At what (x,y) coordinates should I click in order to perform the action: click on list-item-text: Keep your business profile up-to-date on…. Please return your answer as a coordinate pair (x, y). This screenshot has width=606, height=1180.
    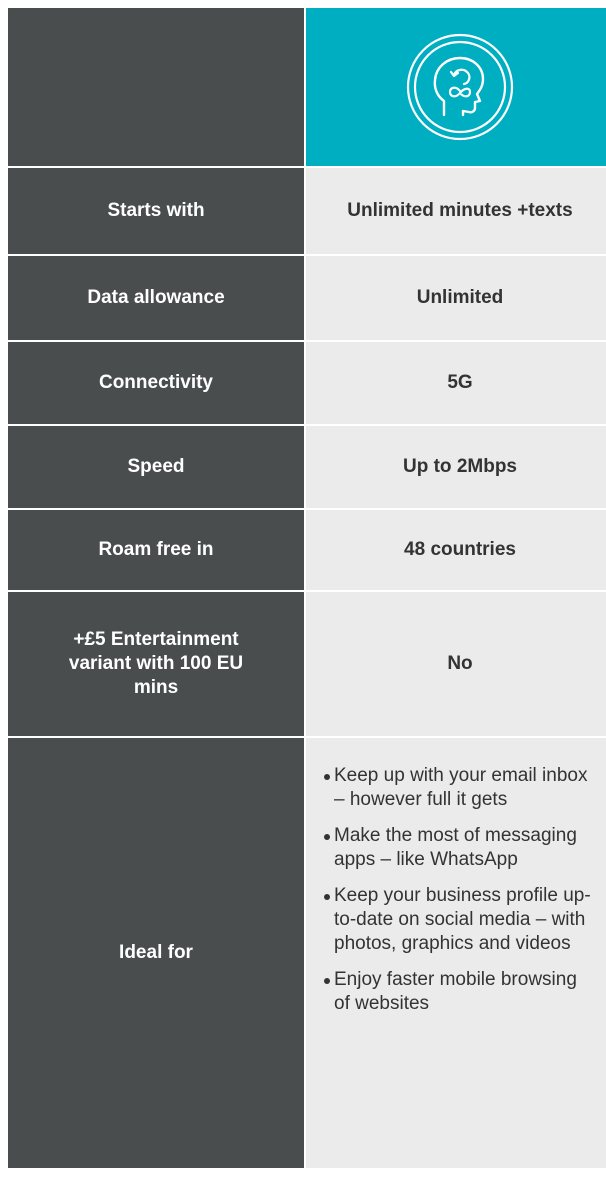
    Looking at the image, I should click on (462, 919).